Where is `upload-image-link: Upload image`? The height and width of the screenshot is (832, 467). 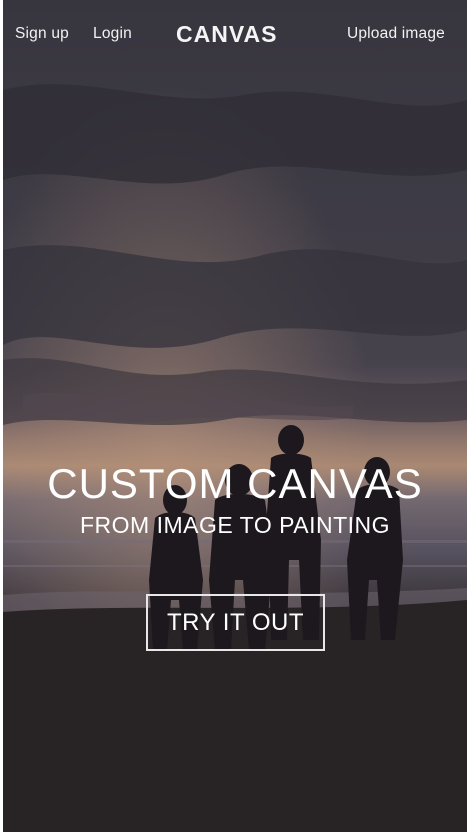
upload-image-link: Upload image is located at coordinates (396, 34).